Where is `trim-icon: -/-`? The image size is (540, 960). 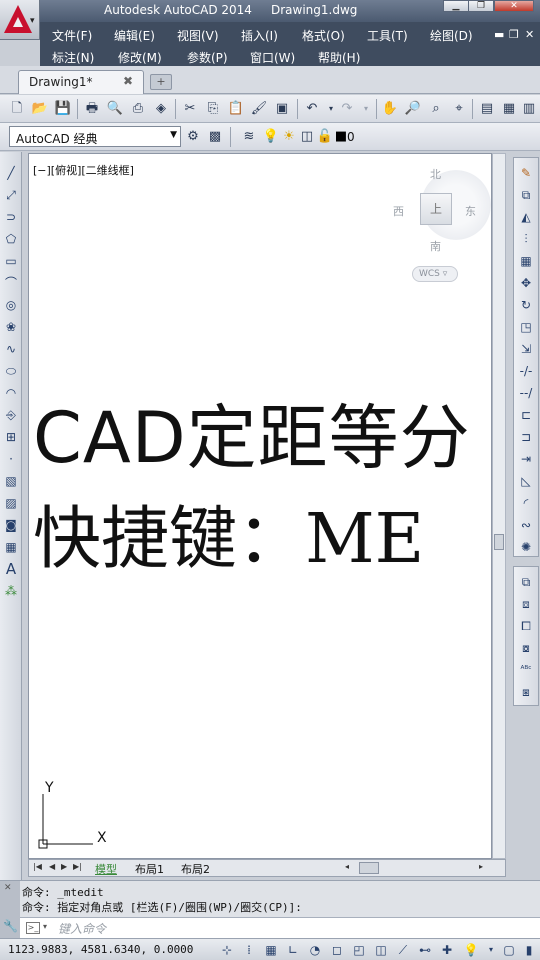
trim-icon: -/- is located at coordinates (526, 371).